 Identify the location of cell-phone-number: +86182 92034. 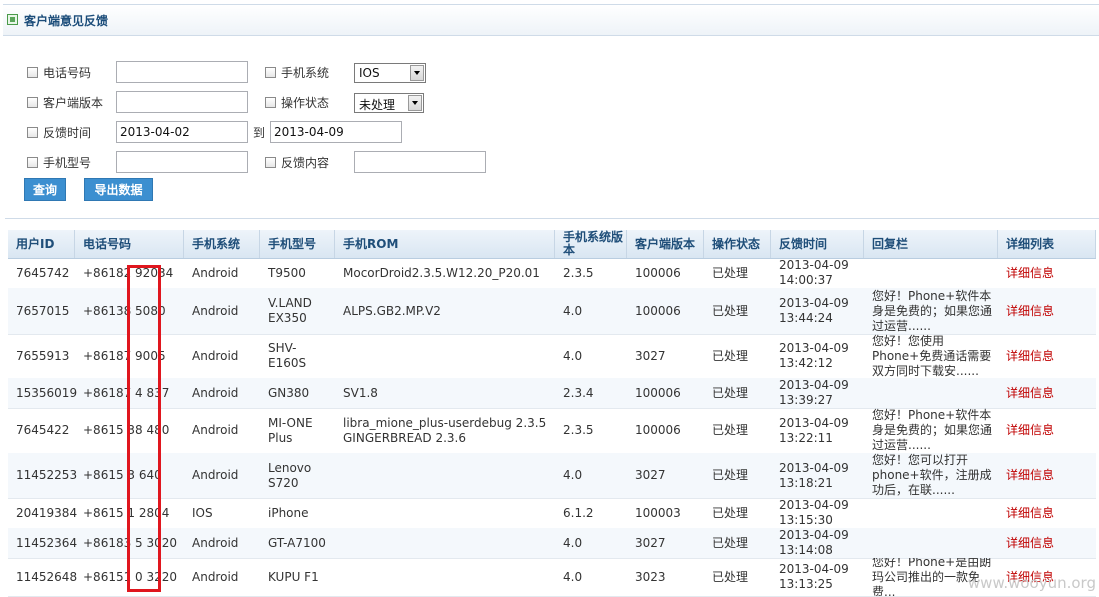
(128, 272).